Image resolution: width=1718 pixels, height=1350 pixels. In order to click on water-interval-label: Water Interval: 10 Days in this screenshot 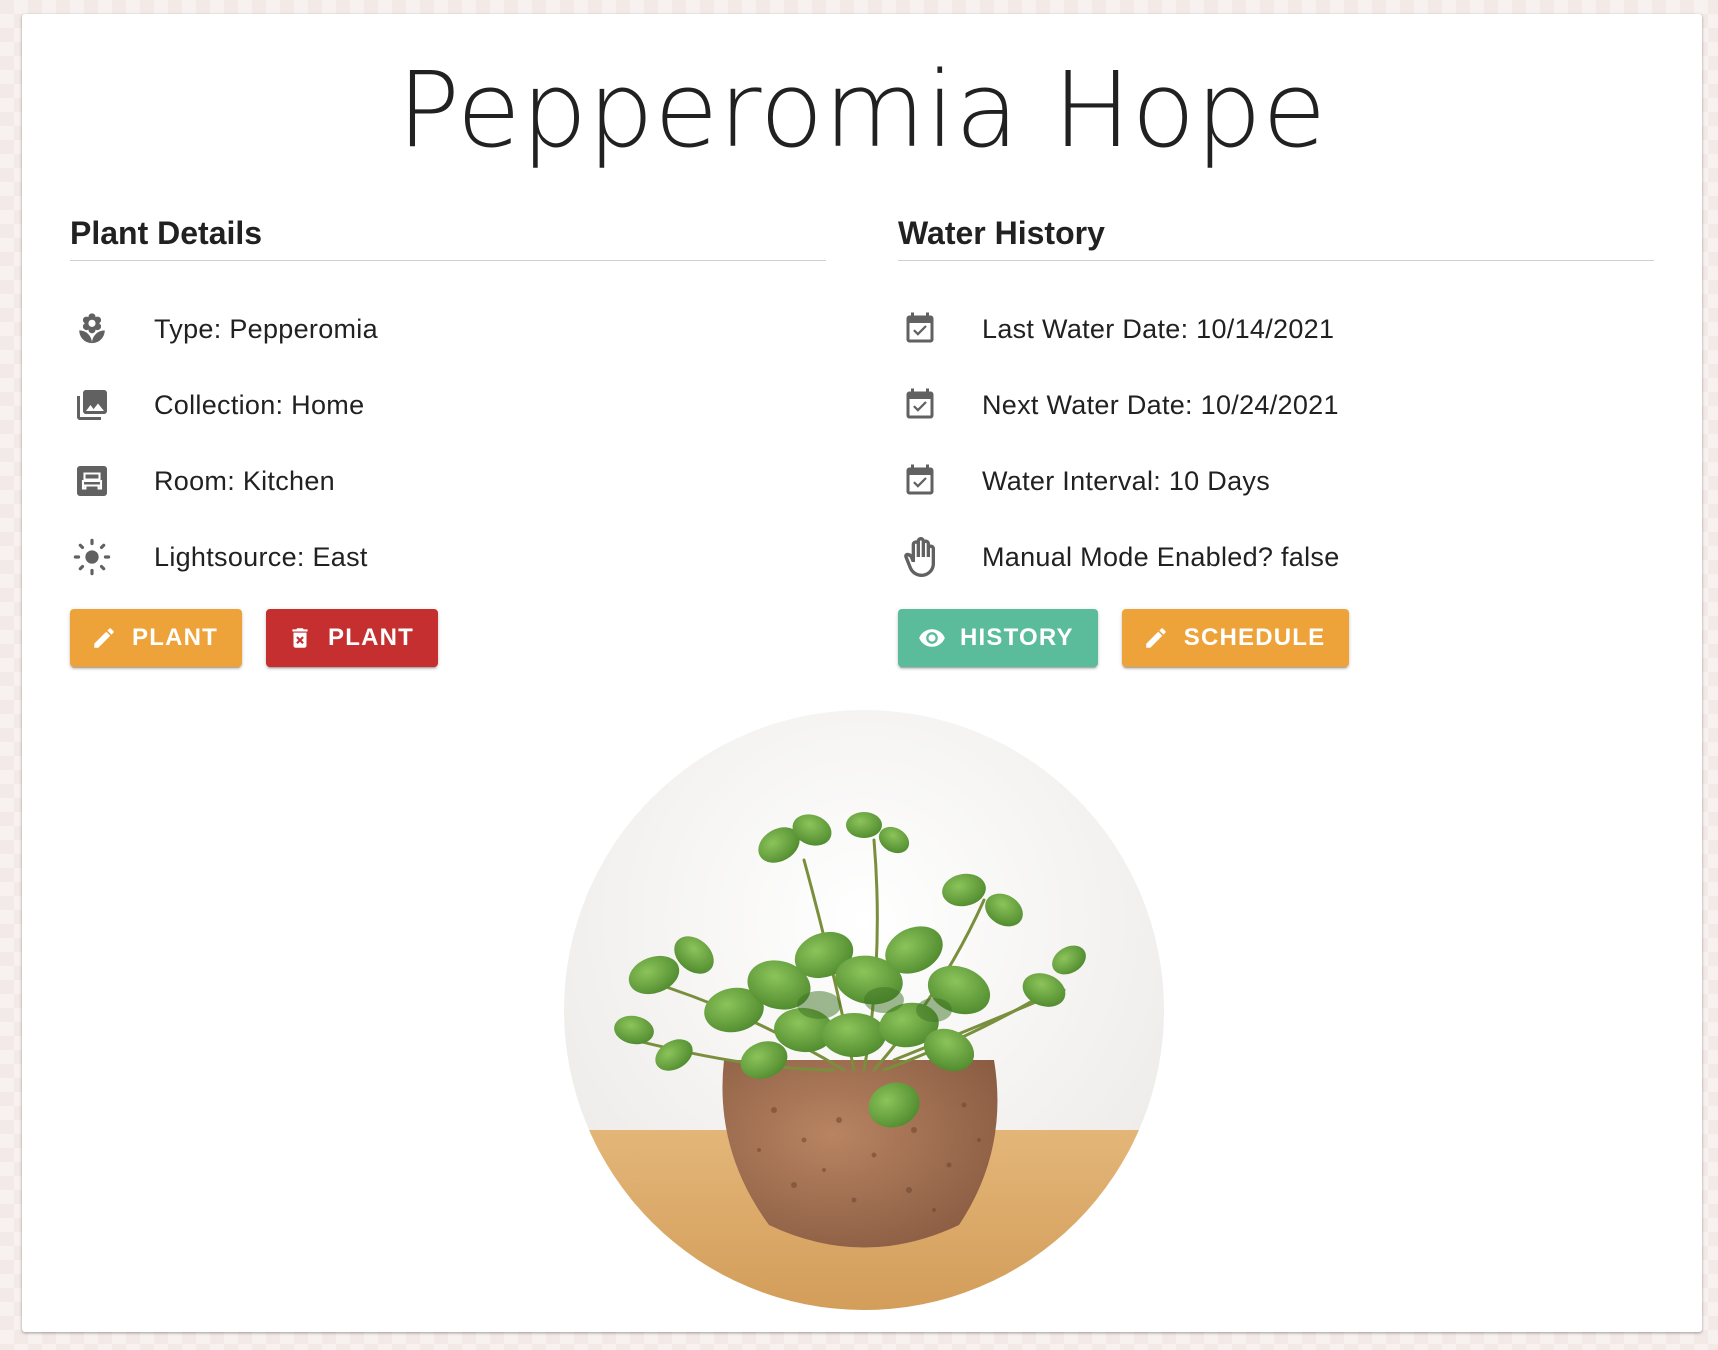, I will do `click(1126, 480)`.